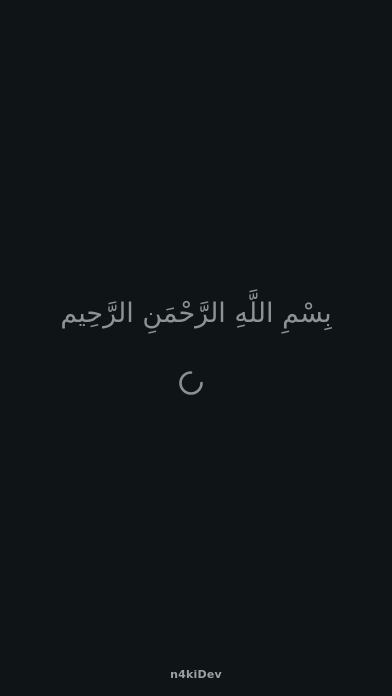 The width and height of the screenshot is (392, 696). Describe the element at coordinates (191, 383) in the screenshot. I see `loading-spinner-icon` at that location.